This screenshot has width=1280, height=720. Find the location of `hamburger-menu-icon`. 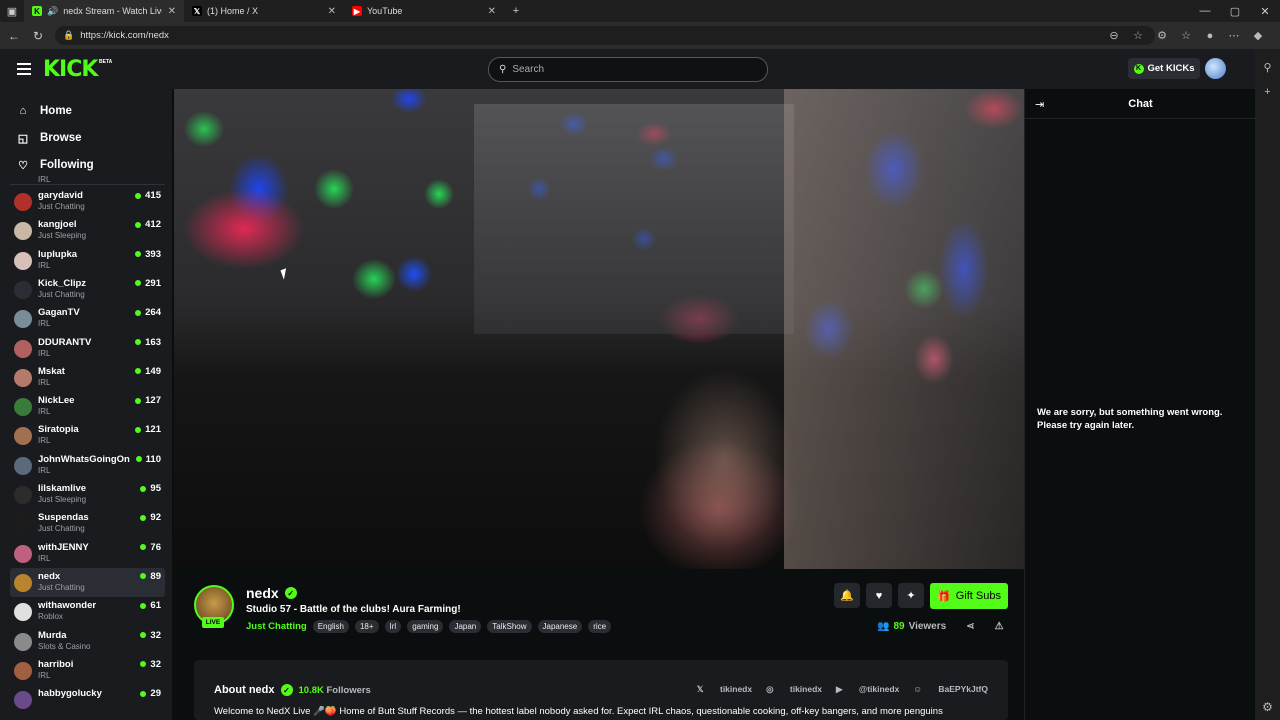

hamburger-menu-icon is located at coordinates (24, 69).